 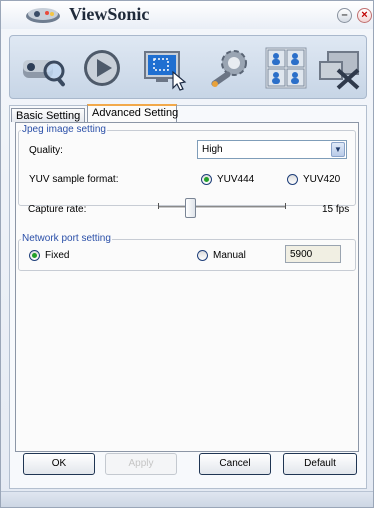 What do you see at coordinates (44, 68) in the screenshot?
I see `projector-search-icon` at bounding box center [44, 68].